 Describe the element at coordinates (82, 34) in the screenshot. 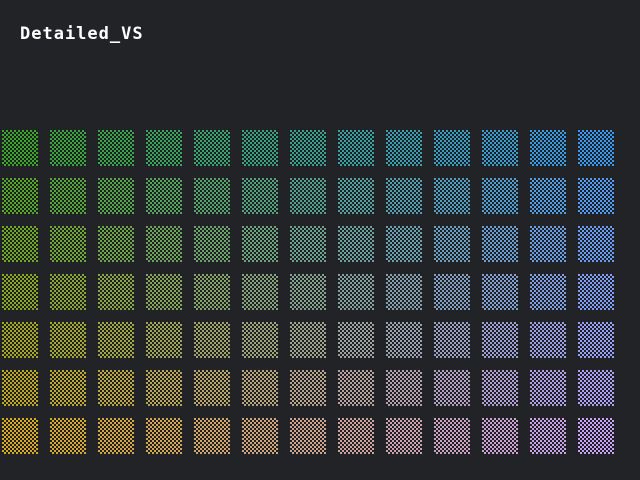

I see `app-title: Detailed_VS` at that location.